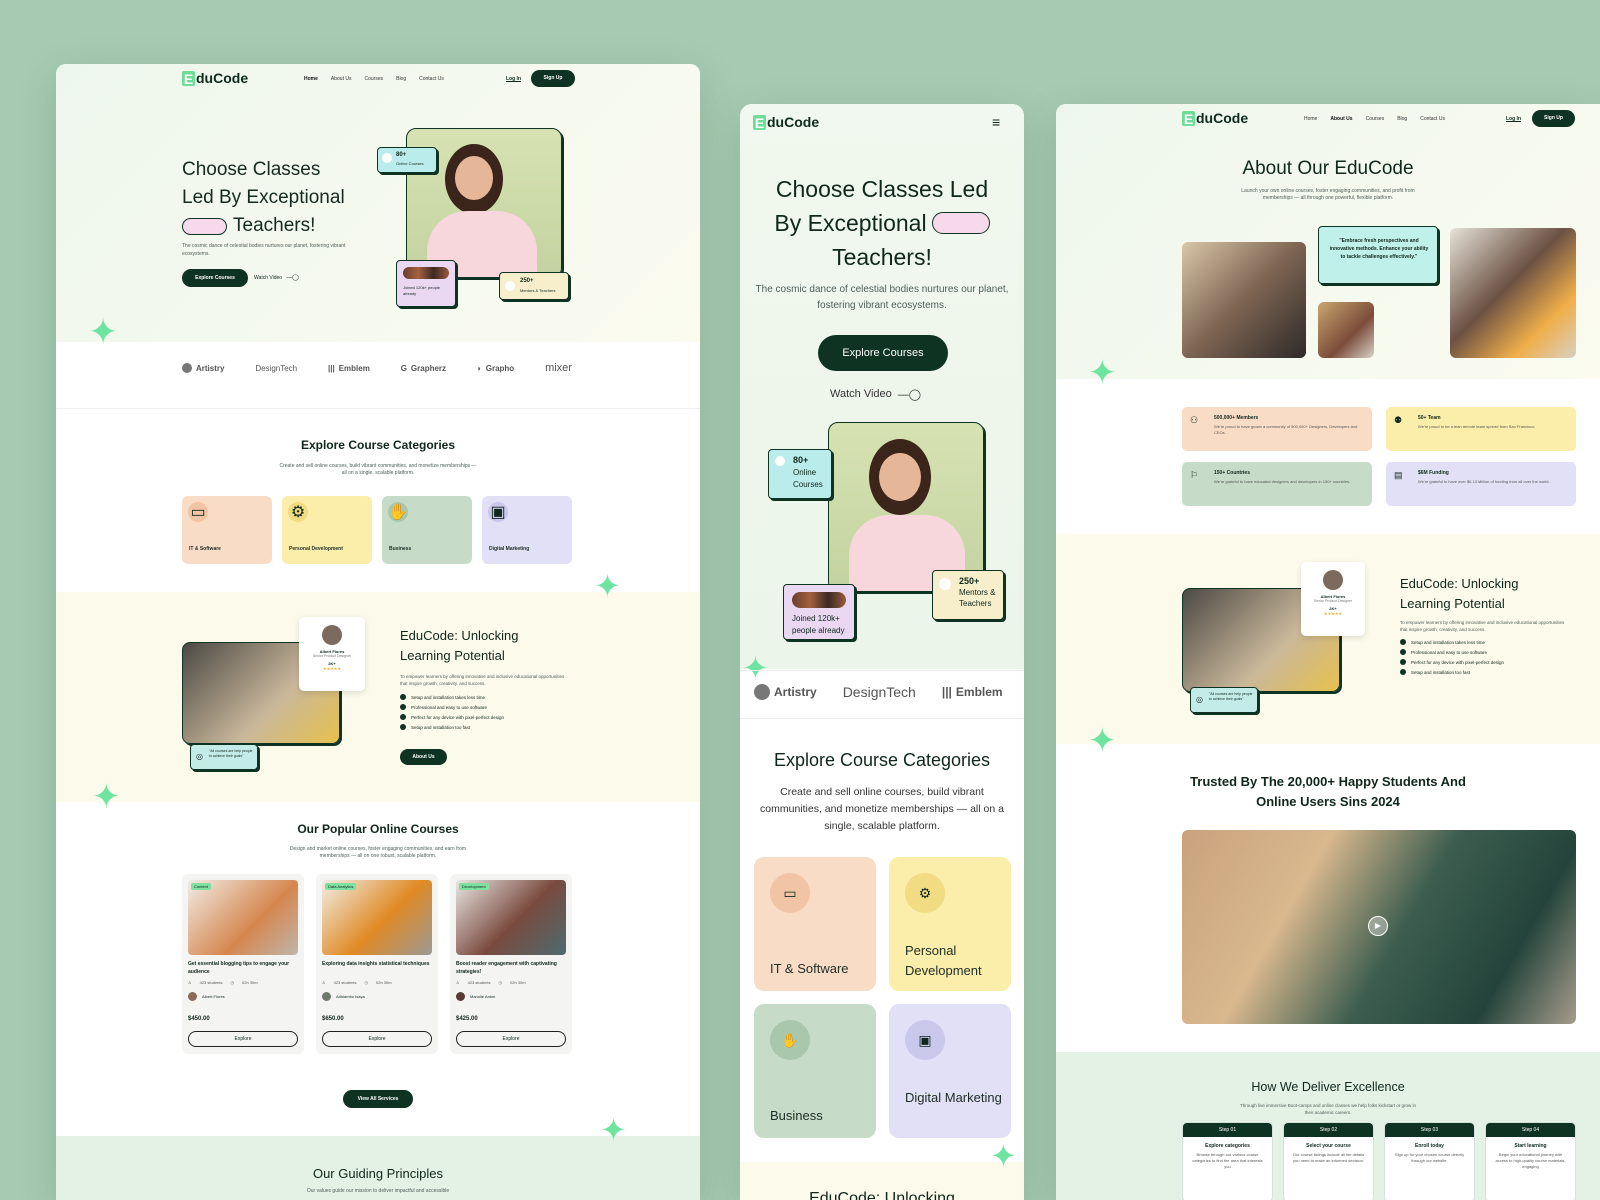 Image resolution: width=1600 pixels, height=1200 pixels. Describe the element at coordinates (227, 530) in the screenshot. I see `category-card-it: ▭ IT & Software` at that location.